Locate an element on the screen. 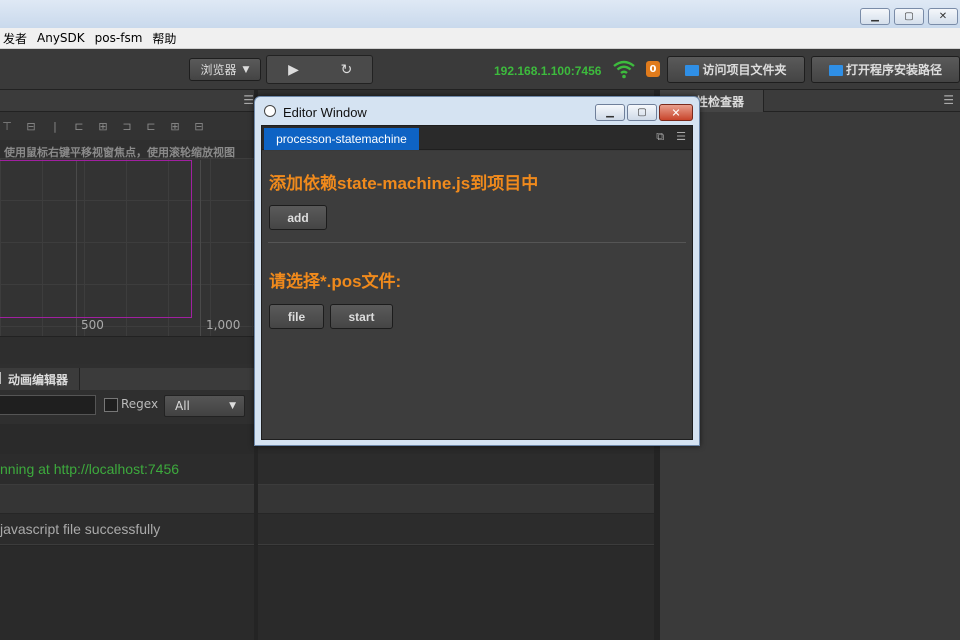  section-divider is located at coordinates (477, 242).